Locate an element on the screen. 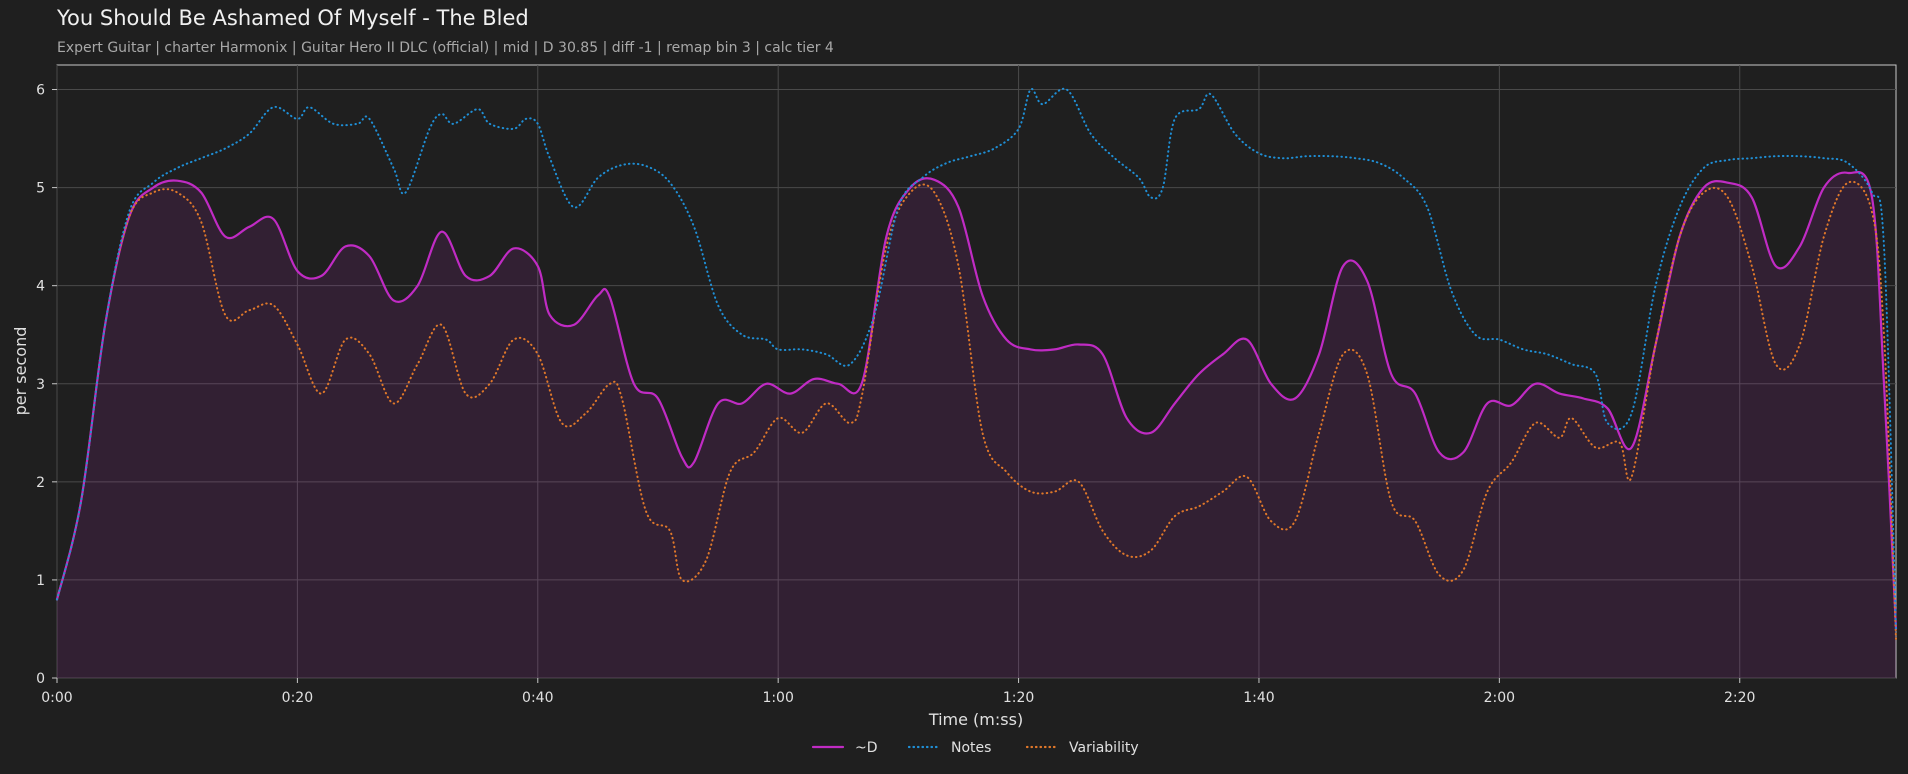 Image resolution: width=1908 pixels, height=774 pixels. x-tick-label: 0:40 is located at coordinates (537, 698).